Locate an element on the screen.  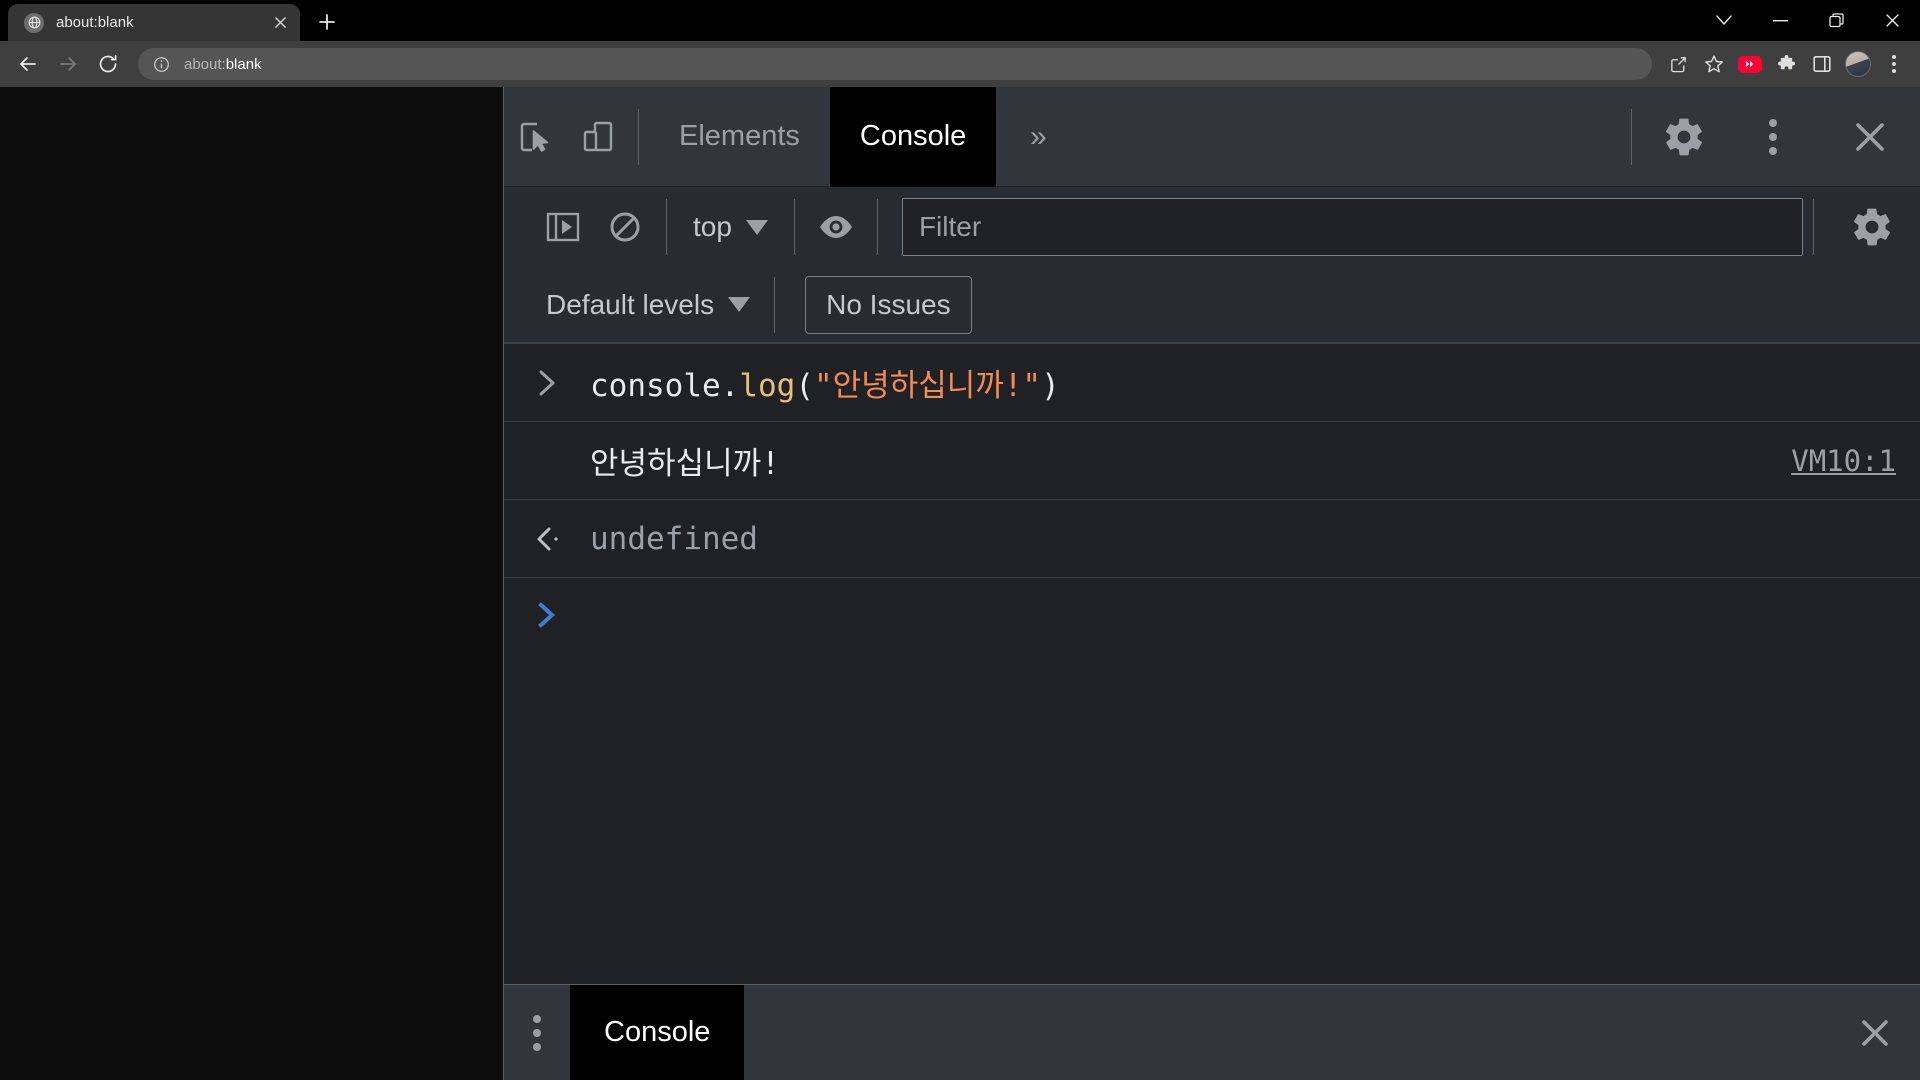
tab-search-icon is located at coordinates (1724, 20).